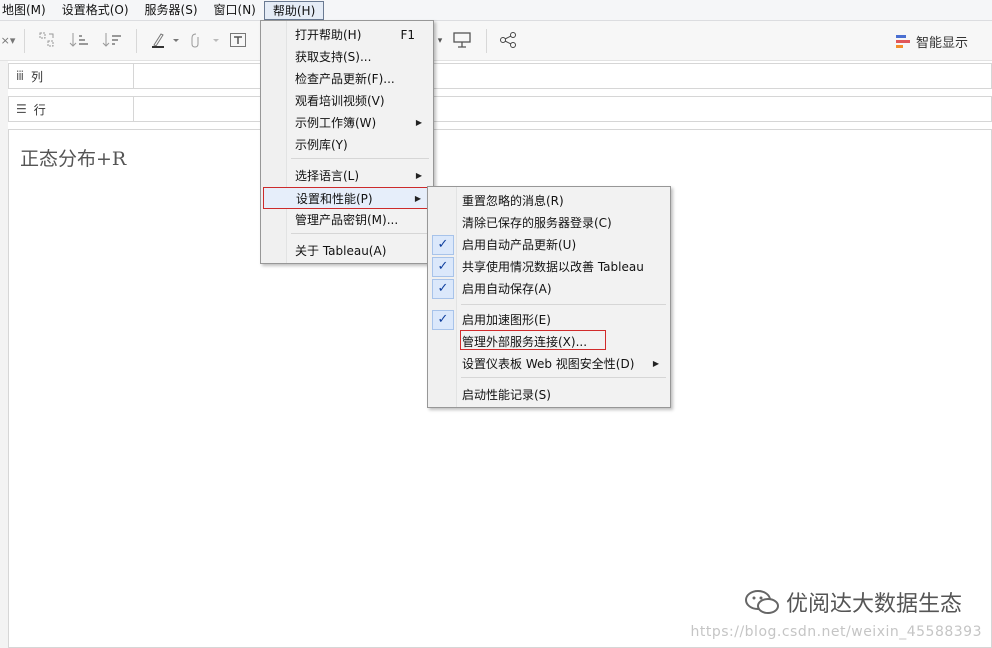 The image size is (992, 648). Describe the element at coordinates (294, 10) in the screenshot. I see `menu-help: 帮助(H)` at that location.